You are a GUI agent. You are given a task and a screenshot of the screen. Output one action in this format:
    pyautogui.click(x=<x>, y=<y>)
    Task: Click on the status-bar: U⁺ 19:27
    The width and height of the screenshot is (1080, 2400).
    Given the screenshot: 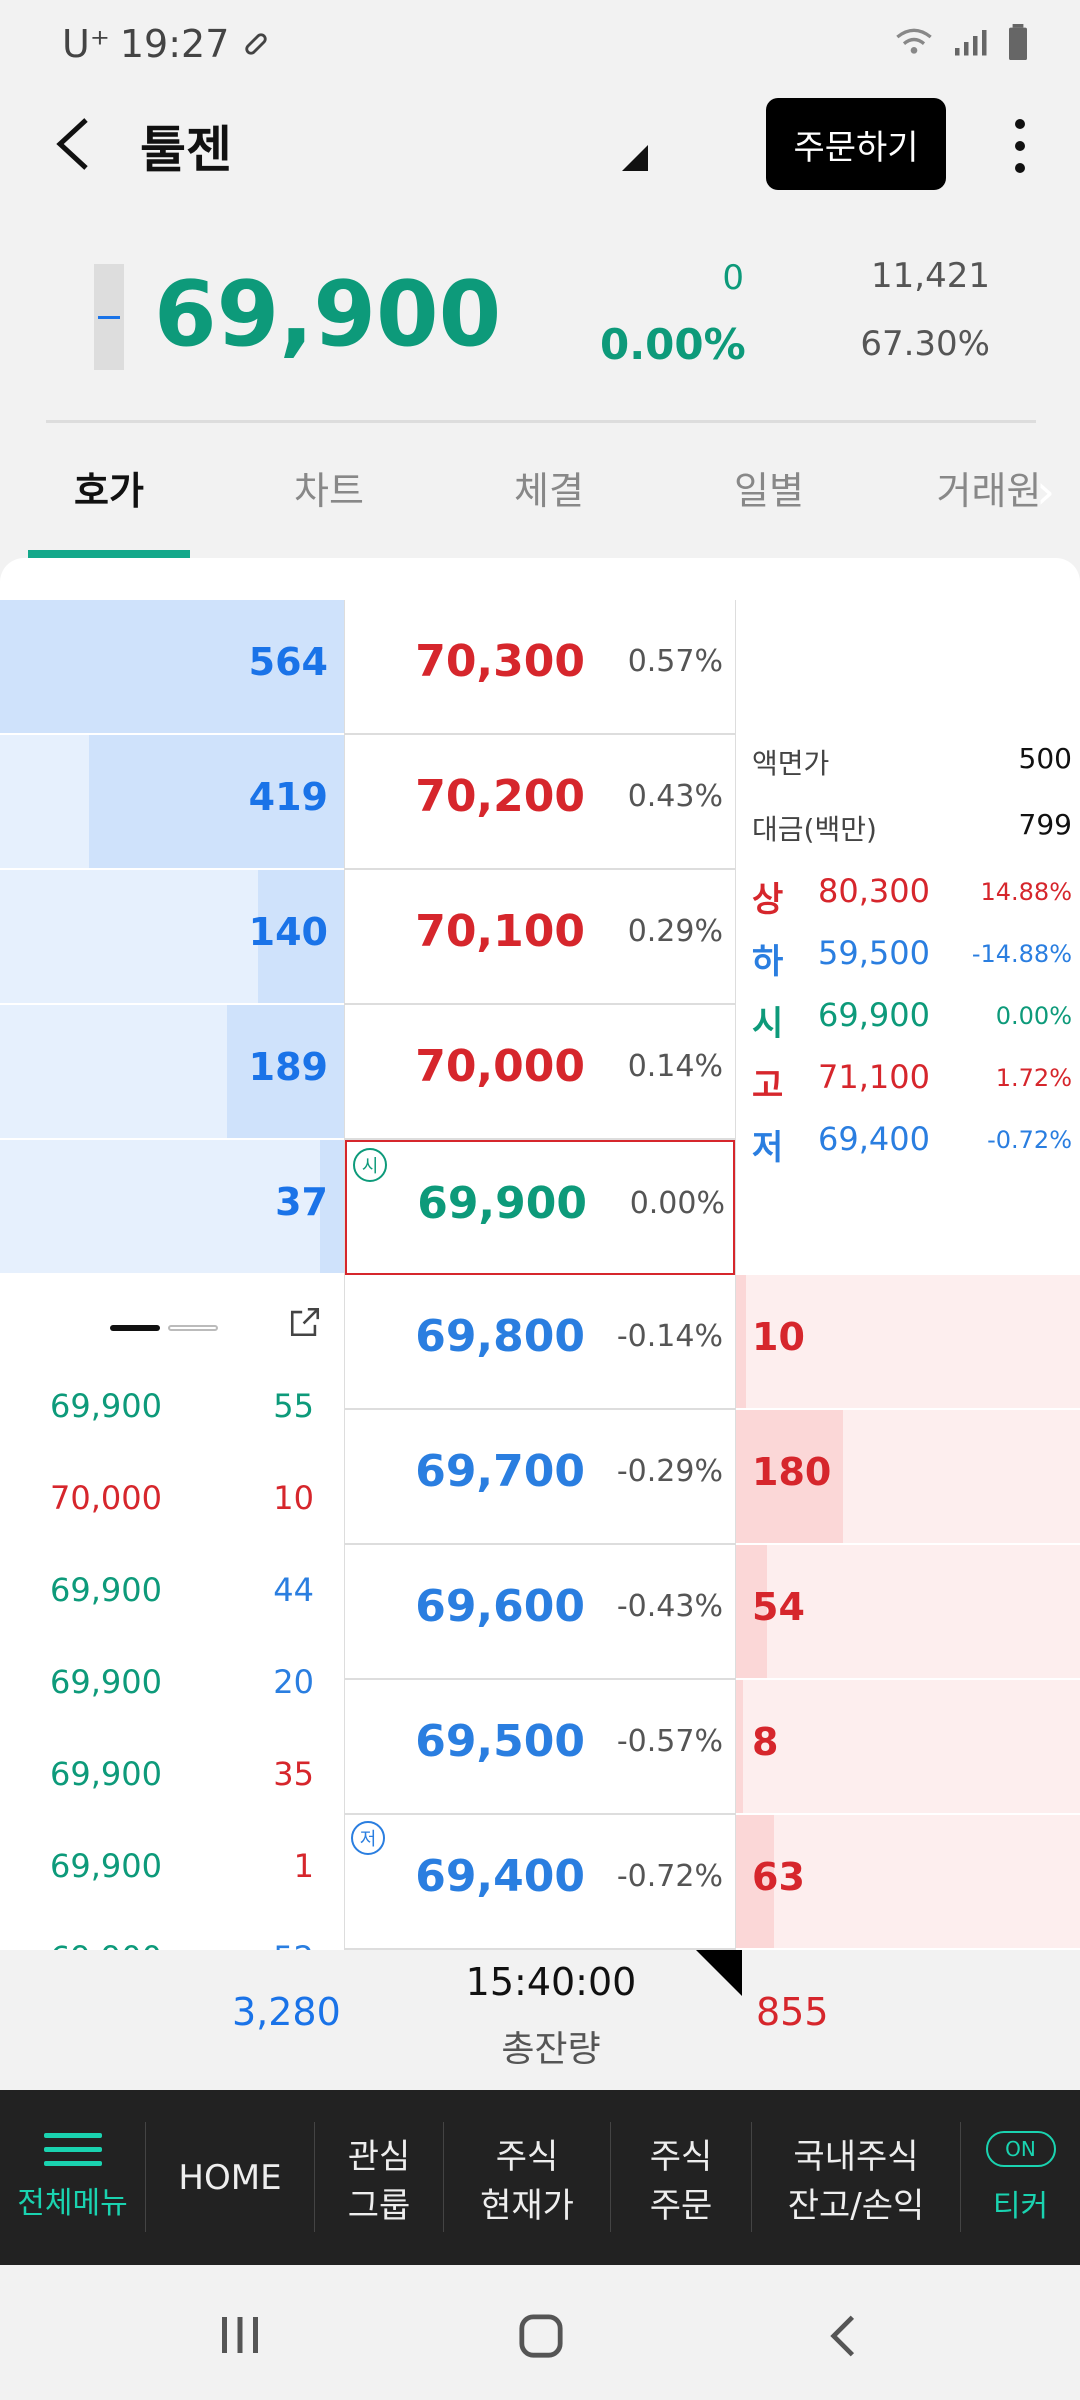 What is the action you would take?
    pyautogui.click(x=540, y=45)
    